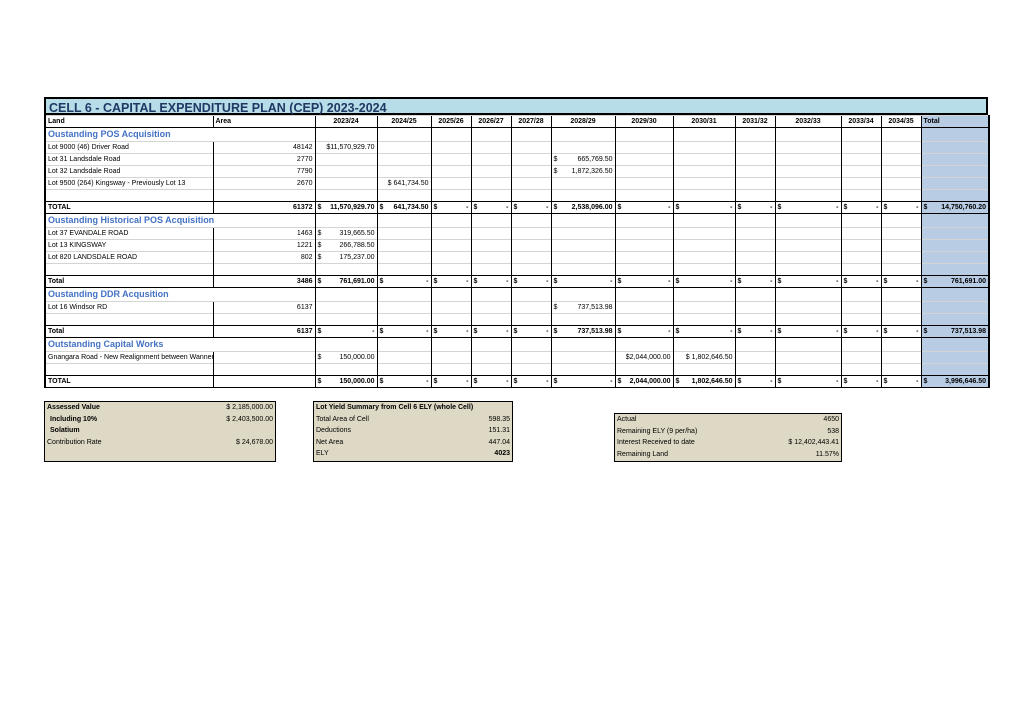  What do you see at coordinates (517, 307) in the screenshot?
I see `table-row: Lot 16 Windsor RD 6137 $737,513.98` at bounding box center [517, 307].